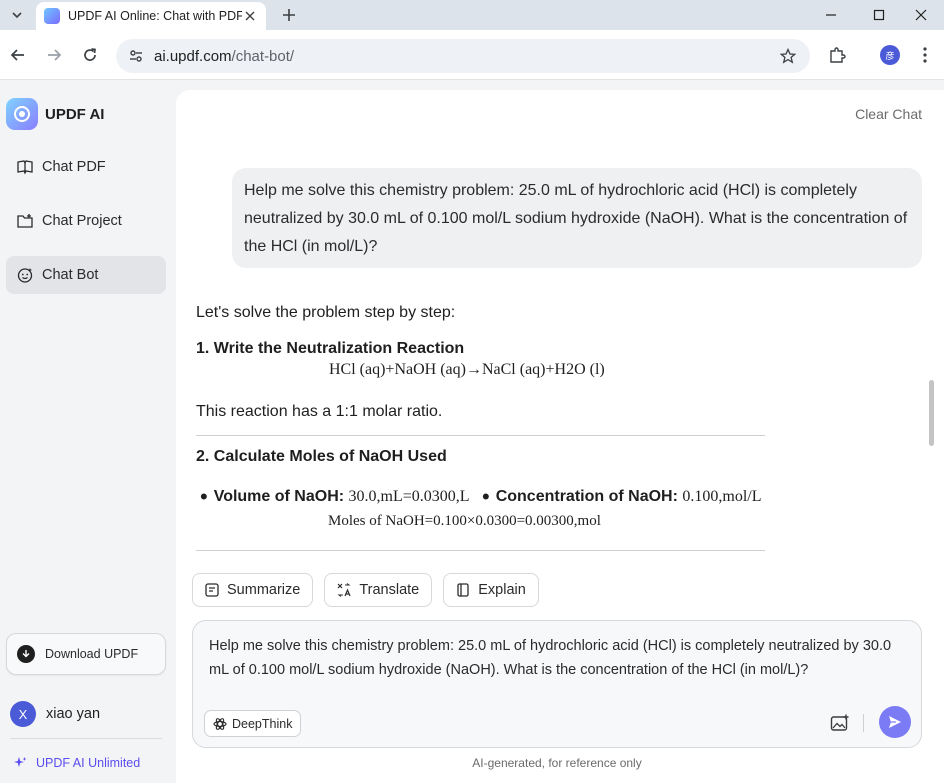 Image resolution: width=944 pixels, height=783 pixels. Describe the element at coordinates (344, 590) in the screenshot. I see `translate-icon` at that location.